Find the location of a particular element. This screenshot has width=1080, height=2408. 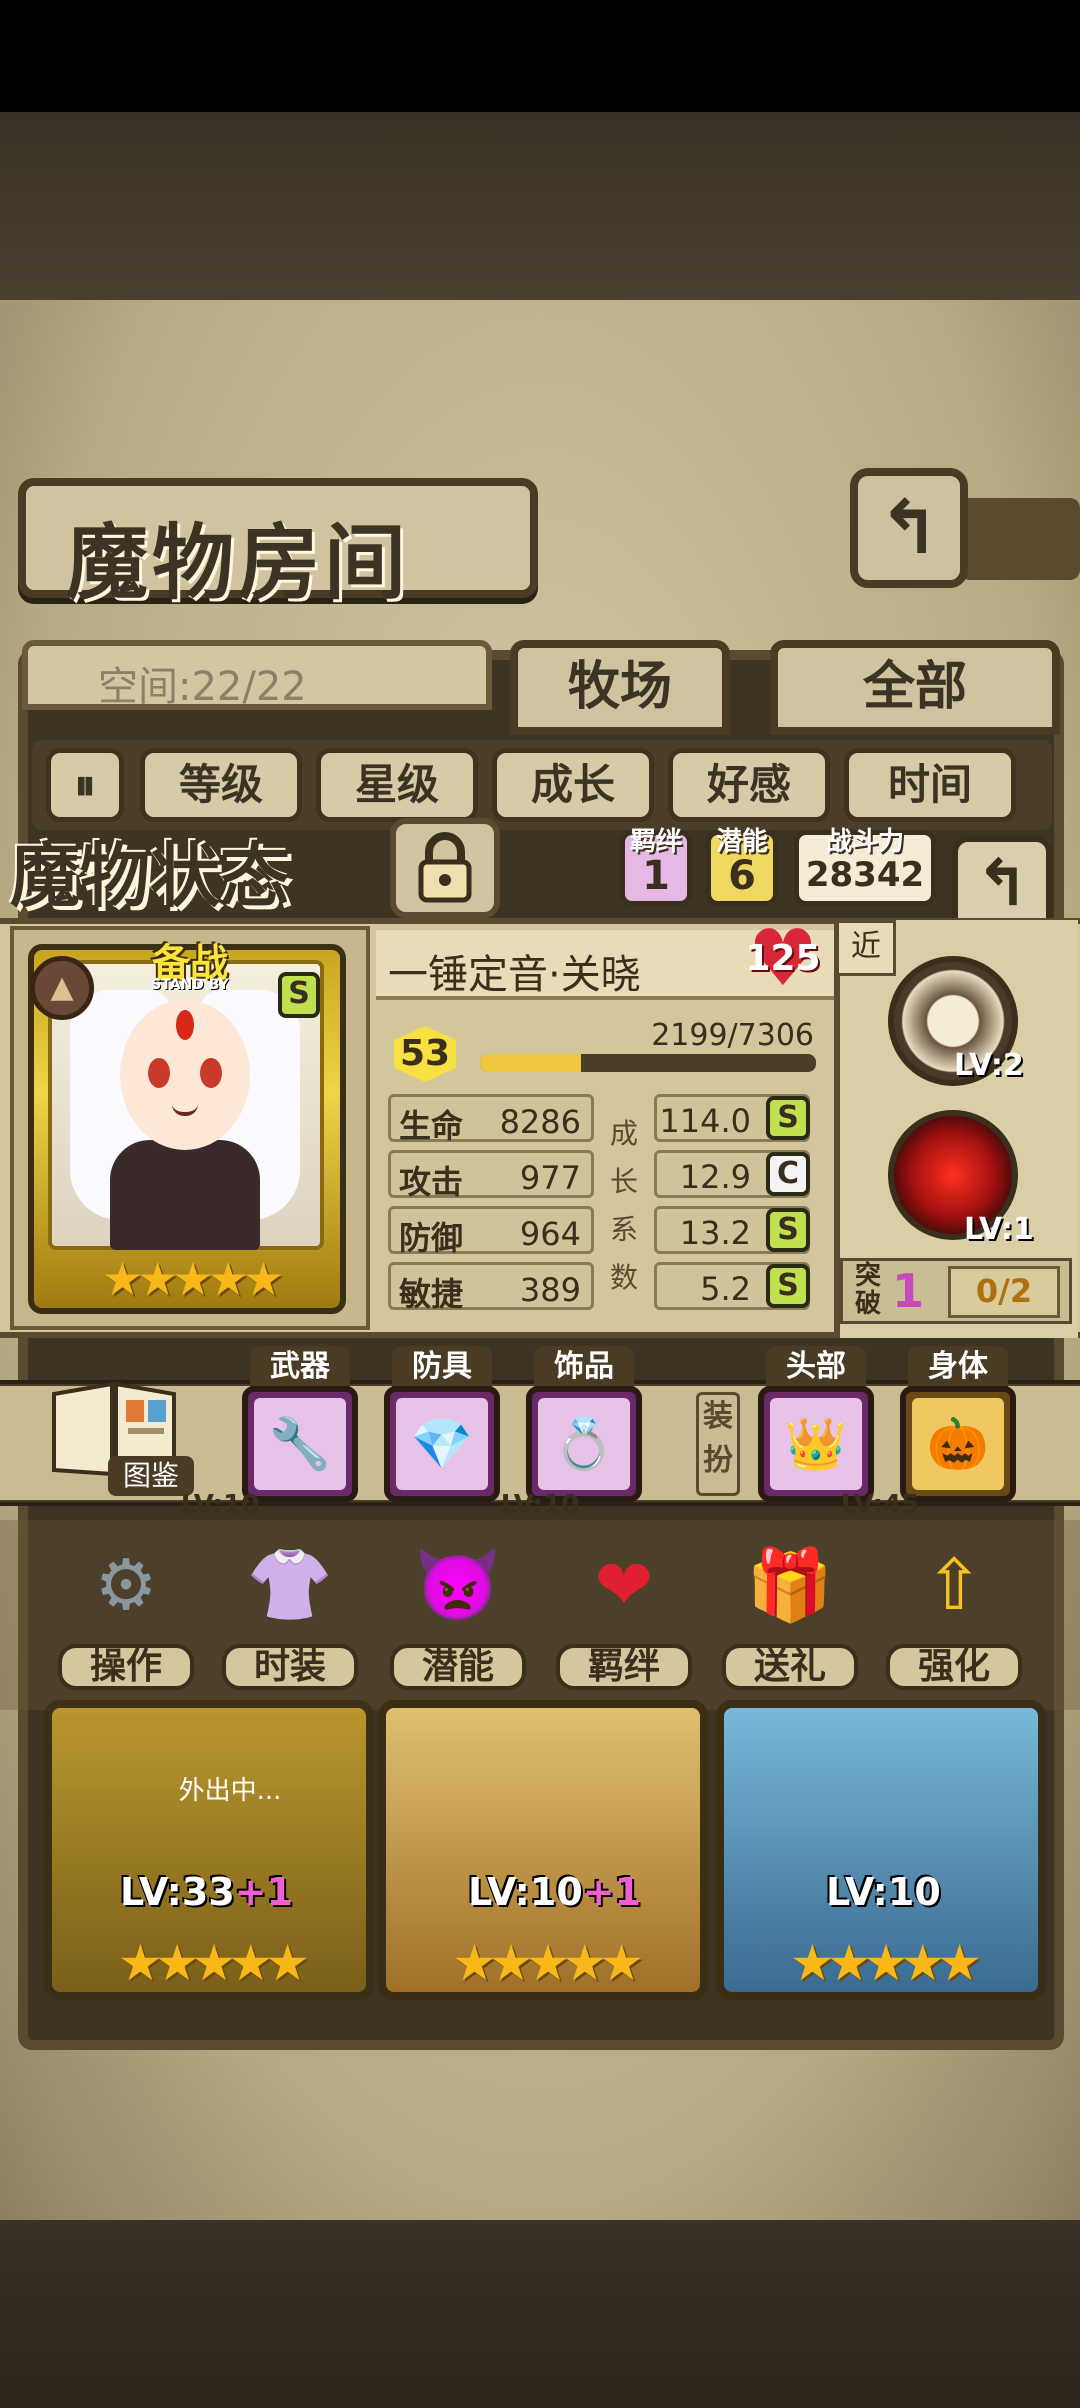

roster-level-value: LV:33 is located at coordinates (177, 1892).